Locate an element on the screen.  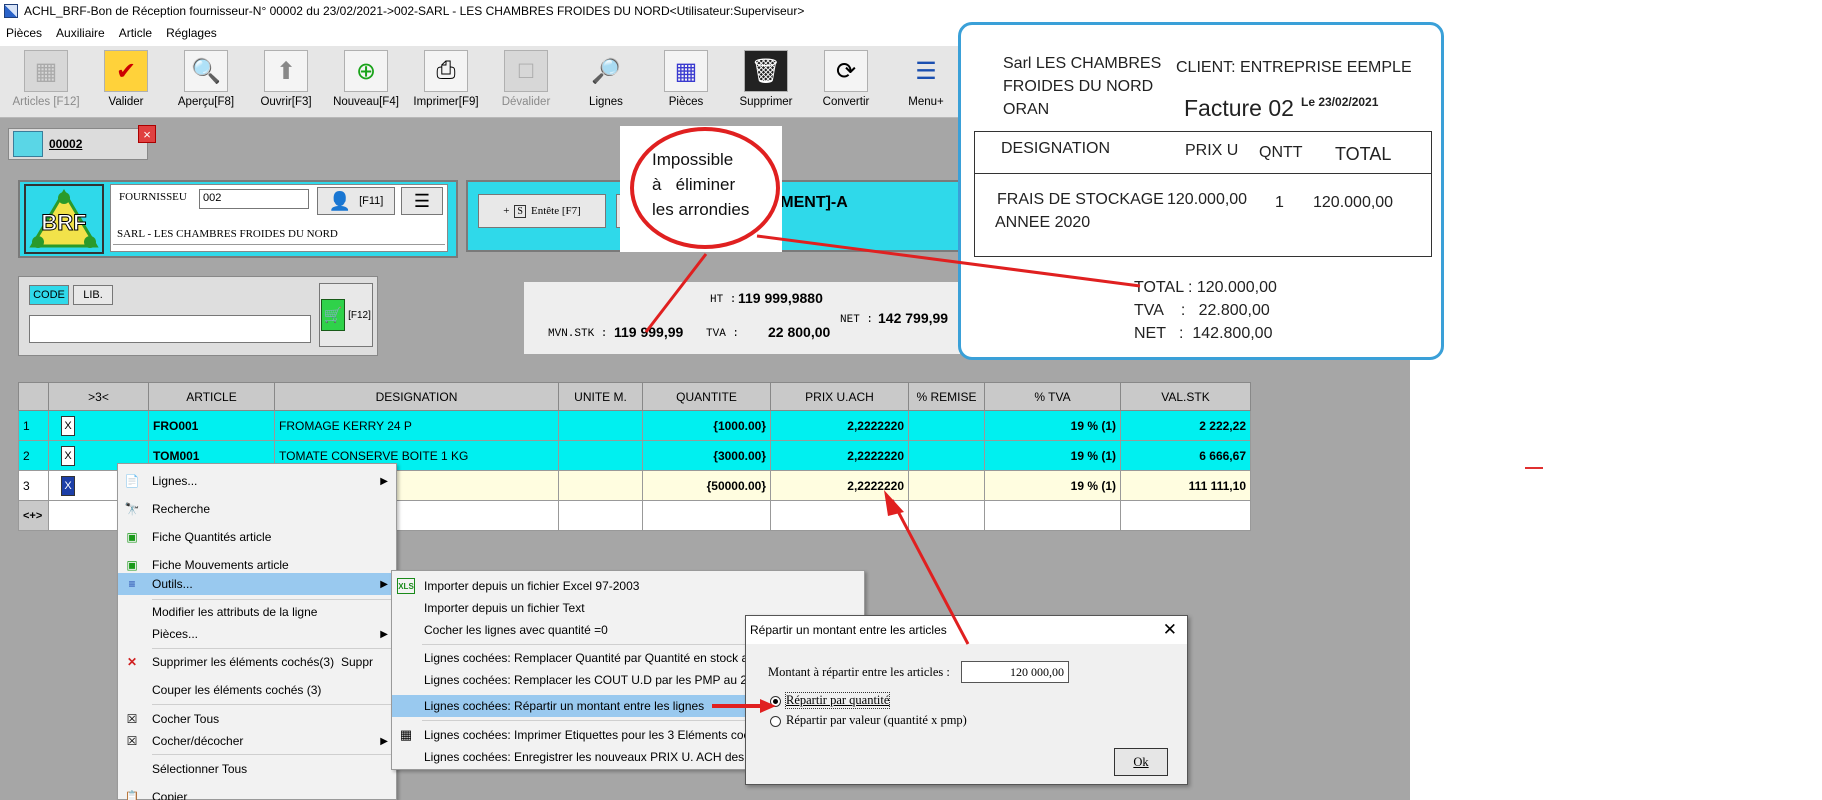
arrowhead-radio-icon is located at coordinates (768, 706).